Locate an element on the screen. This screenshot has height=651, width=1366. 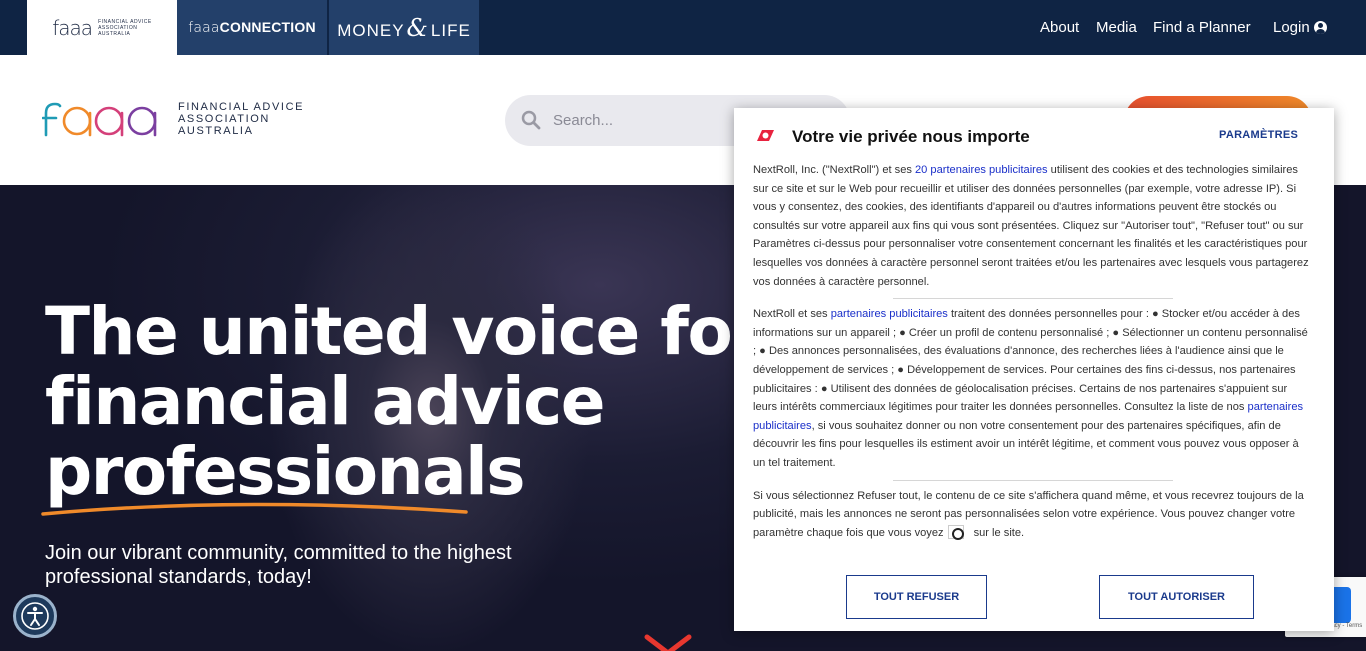
chevron-down-icon is located at coordinates (668, 642).